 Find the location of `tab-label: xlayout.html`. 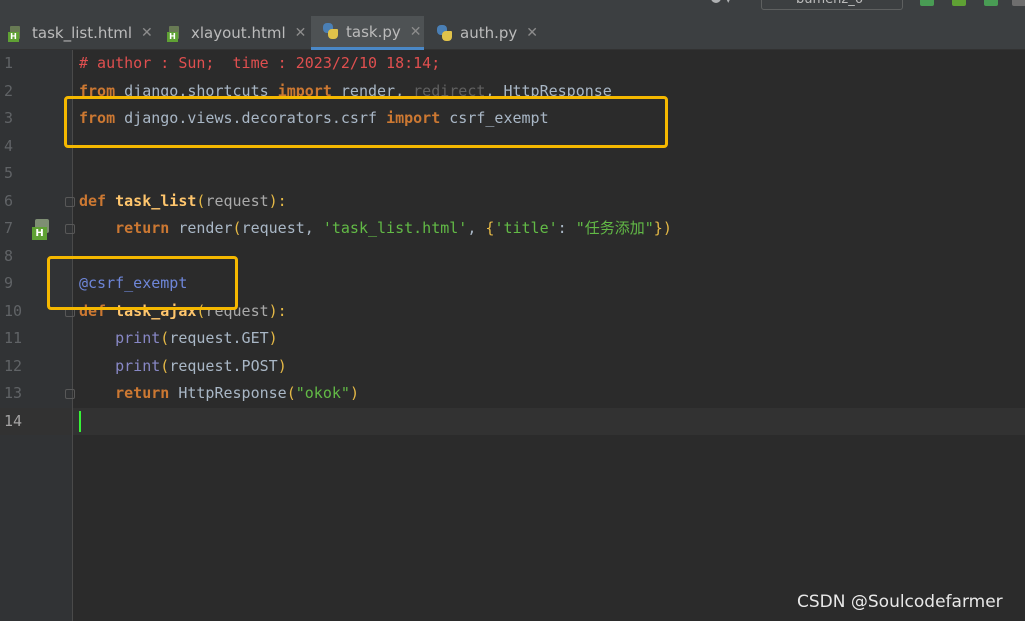

tab-label: xlayout.html is located at coordinates (238, 33).